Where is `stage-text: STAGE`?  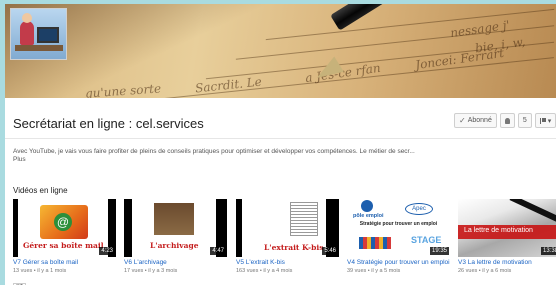 stage-text: STAGE is located at coordinates (426, 240).